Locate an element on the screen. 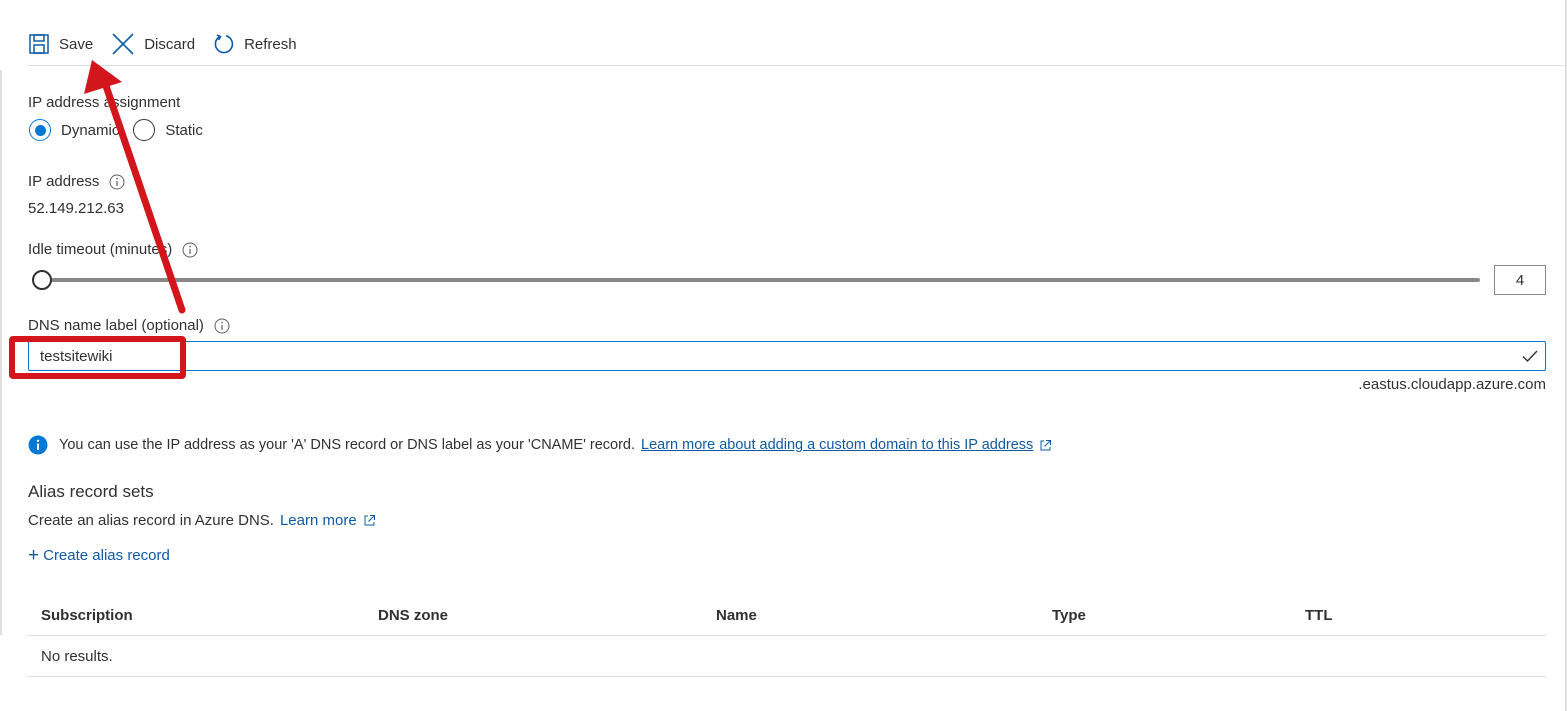  refresh-label: Refresh is located at coordinates (270, 44).